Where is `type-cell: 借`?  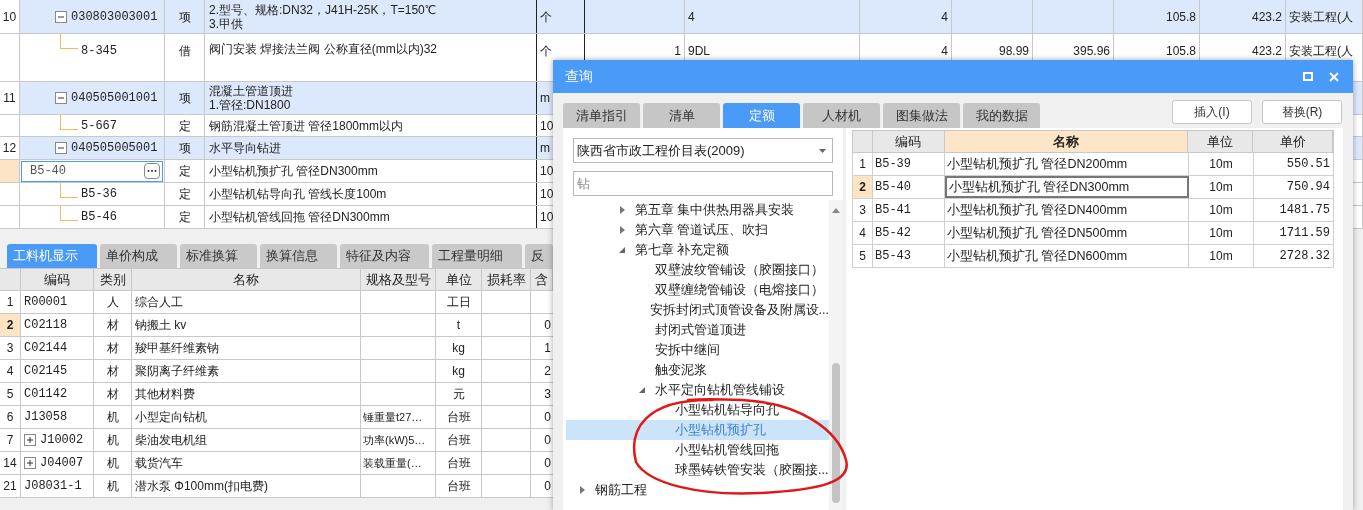
type-cell: 借 is located at coordinates (185, 57).